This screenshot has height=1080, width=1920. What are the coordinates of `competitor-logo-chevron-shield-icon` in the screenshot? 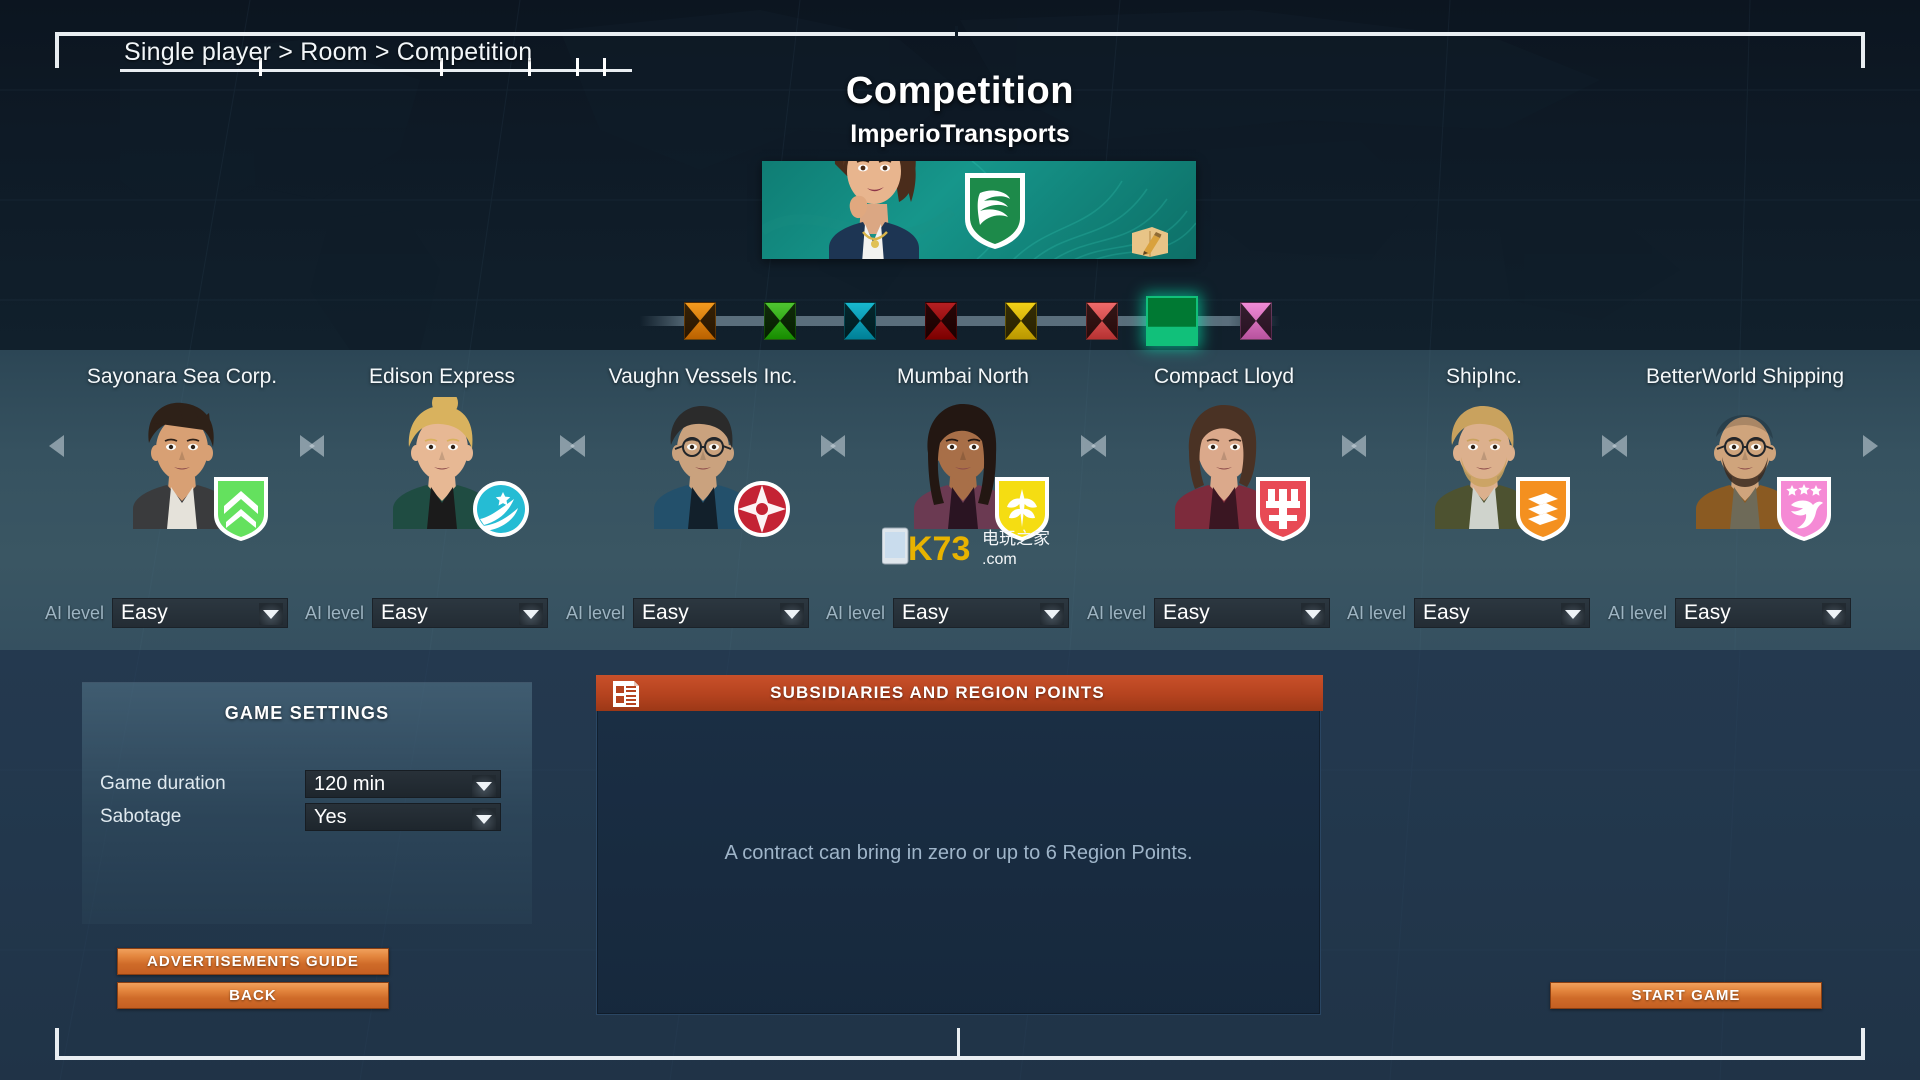 It's located at (241, 508).